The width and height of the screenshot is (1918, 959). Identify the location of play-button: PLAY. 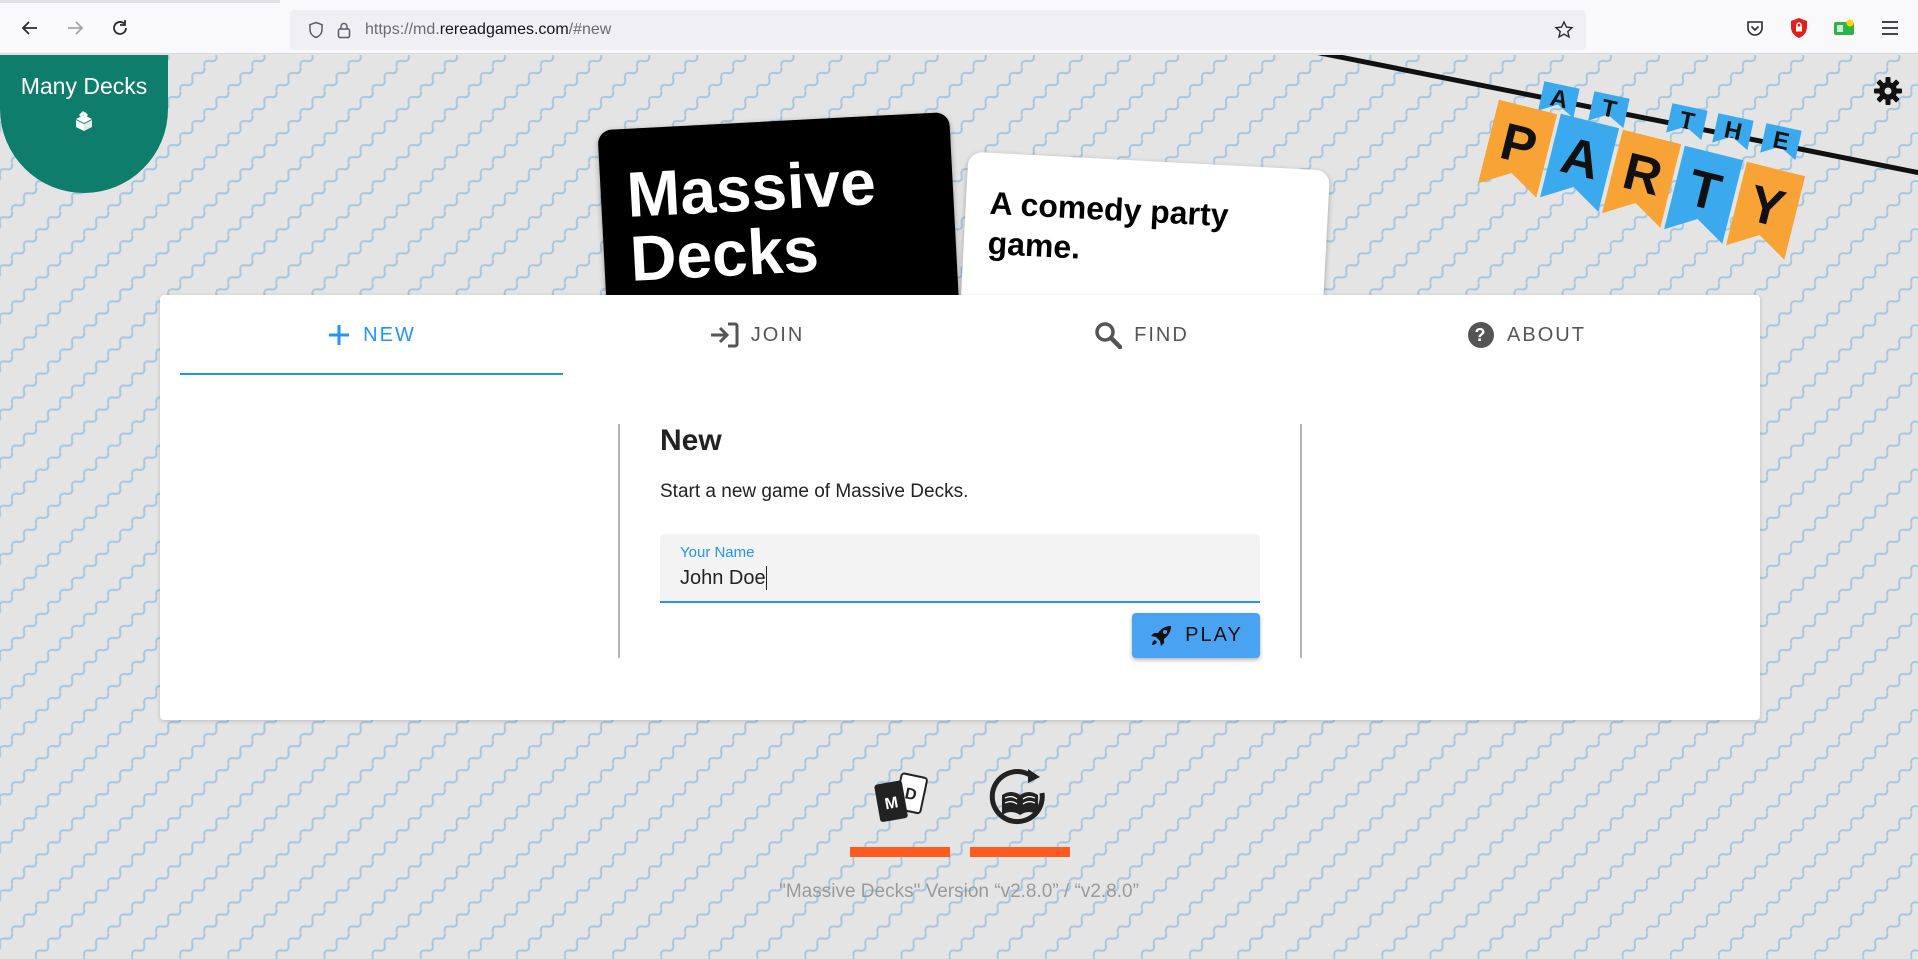
(1196, 635).